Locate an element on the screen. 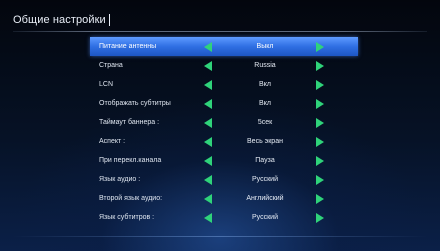 This screenshot has width=440, height=251. setting-value: Выкл is located at coordinates (265, 46).